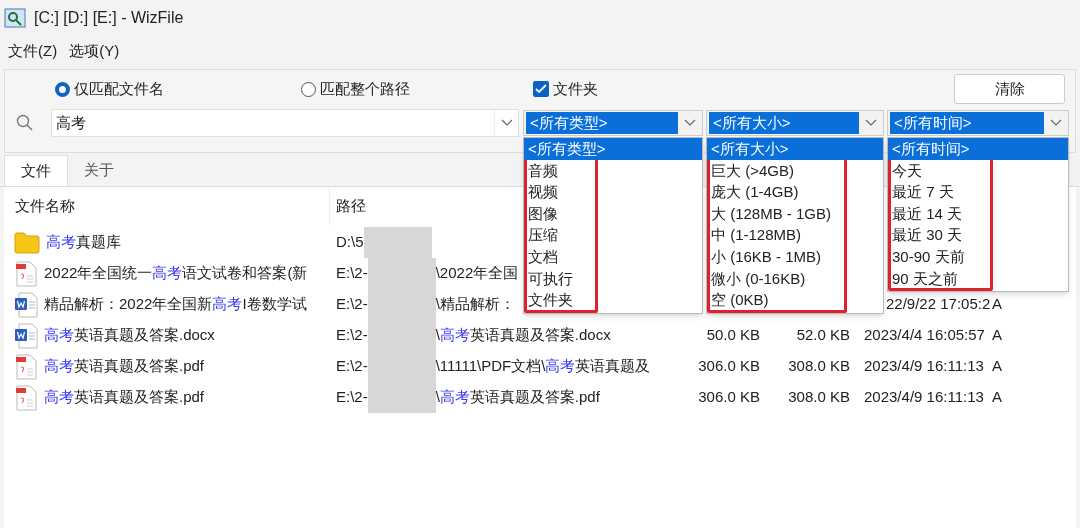  Describe the element at coordinates (109, 17) in the screenshot. I see `window-title: [C:] [D:] [E:] - WizFile` at that location.